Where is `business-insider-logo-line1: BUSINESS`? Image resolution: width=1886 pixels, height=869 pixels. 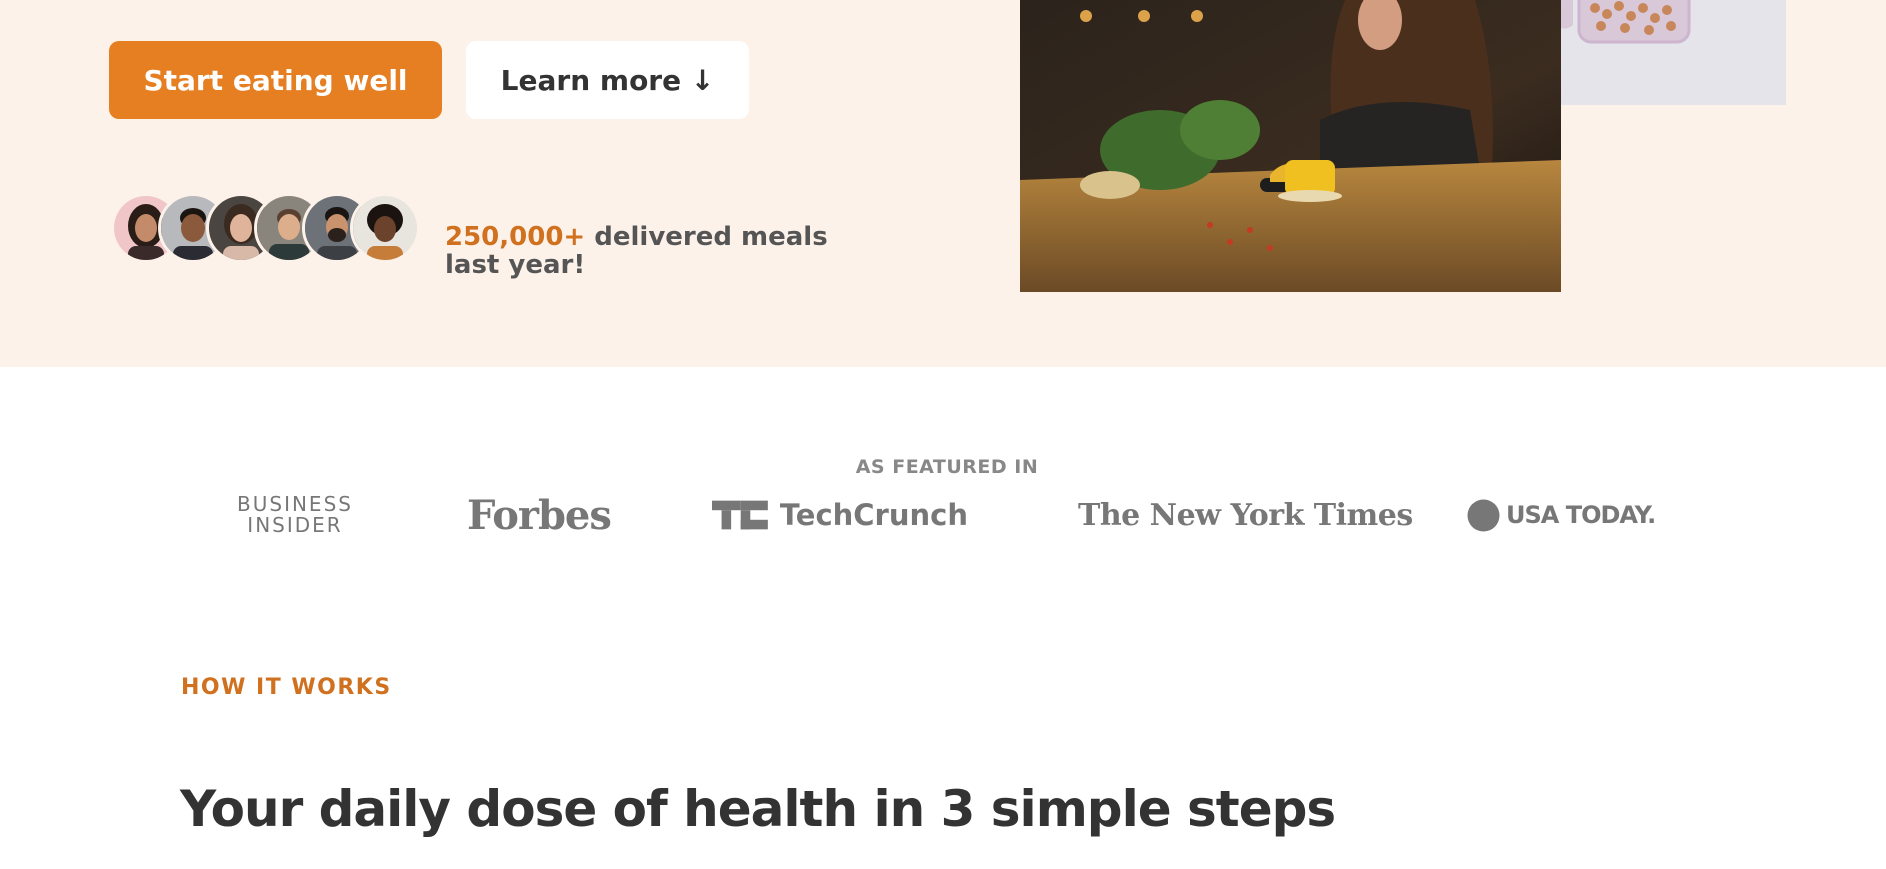
business-insider-logo-line1: BUSINESS is located at coordinates (295, 504).